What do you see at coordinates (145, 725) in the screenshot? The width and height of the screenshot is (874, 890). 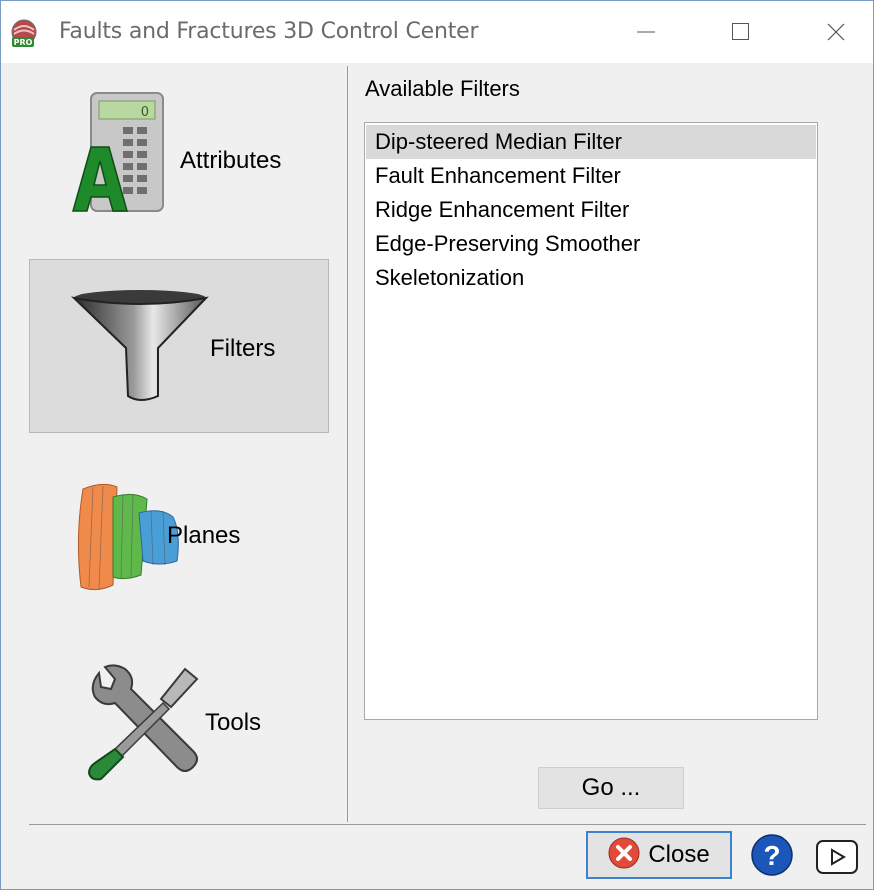 I see `tools-icon` at bounding box center [145, 725].